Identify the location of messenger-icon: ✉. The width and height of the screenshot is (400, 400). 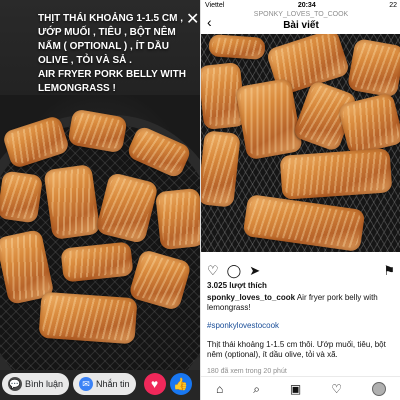
(86, 384).